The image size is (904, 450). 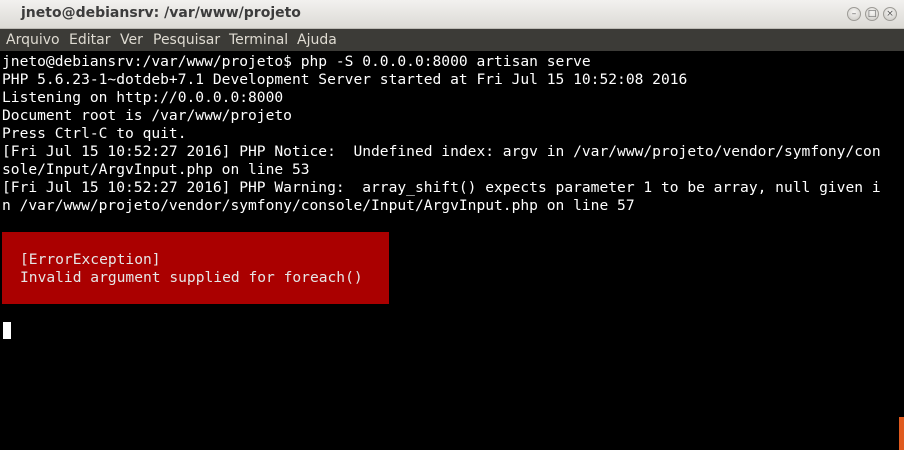 What do you see at coordinates (191, 277) in the screenshot?
I see `error-message: Invalid argument supplied for foreach()` at bounding box center [191, 277].